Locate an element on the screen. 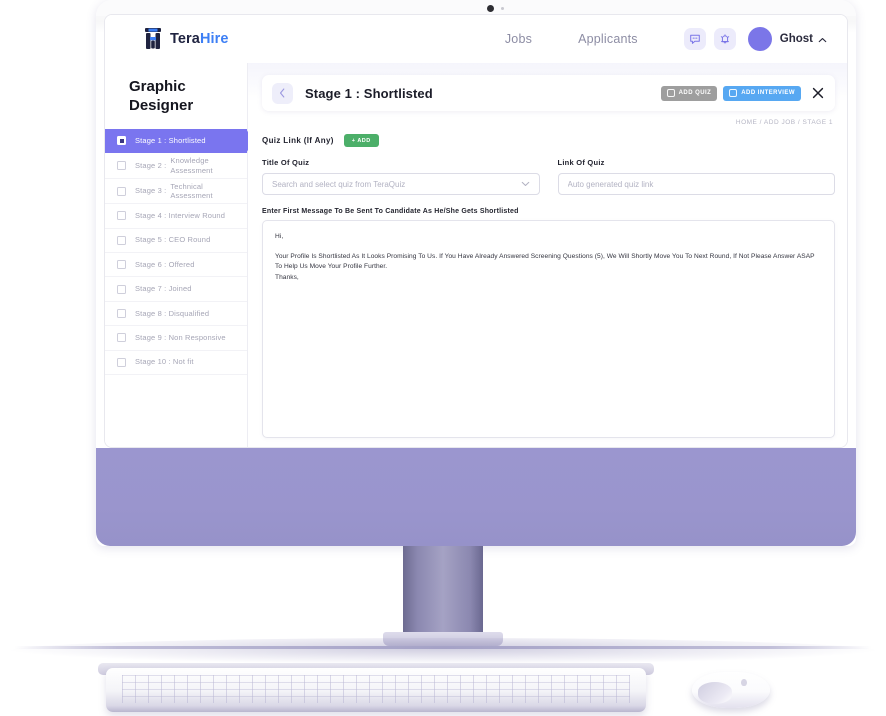 The height and width of the screenshot is (716, 886). sidebar-item-stage-3: Stage 3 : Technical Assessment is located at coordinates (176, 192).